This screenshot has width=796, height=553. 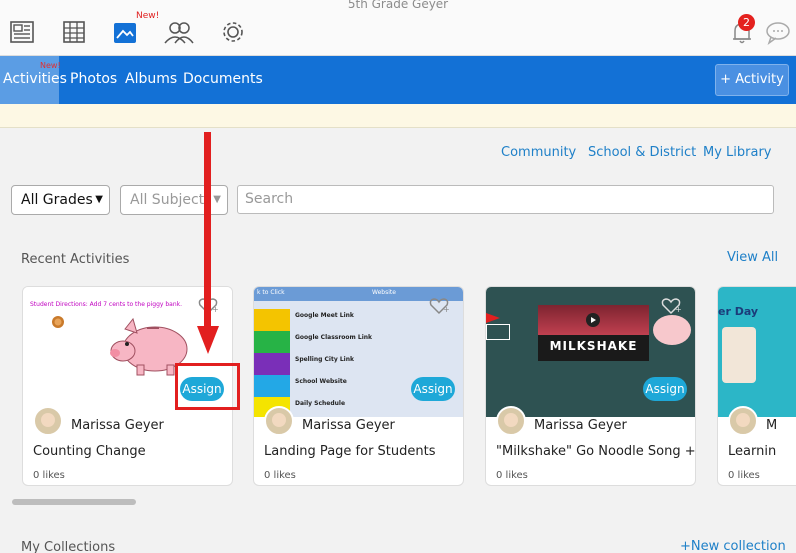 I want to click on card-banner: er Day, so click(x=738, y=311).